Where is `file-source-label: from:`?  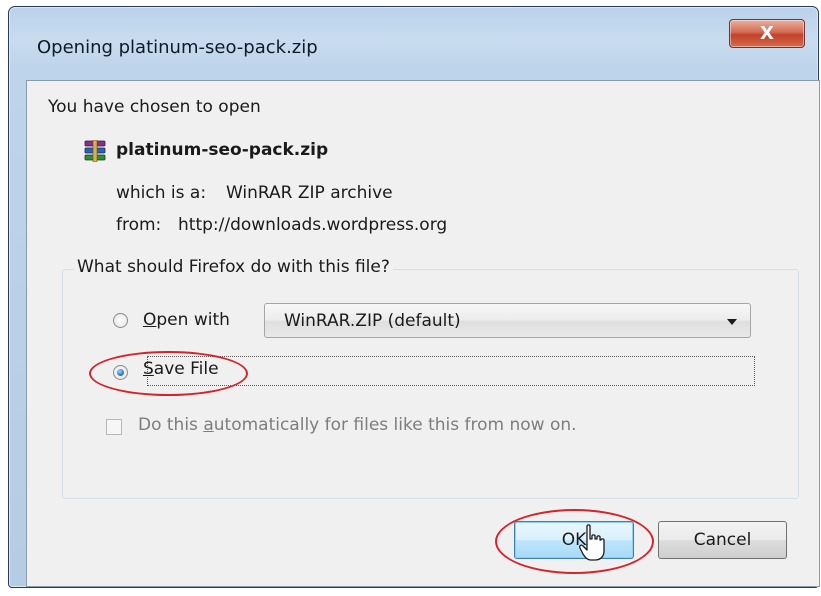 file-source-label: from: is located at coordinates (139, 225).